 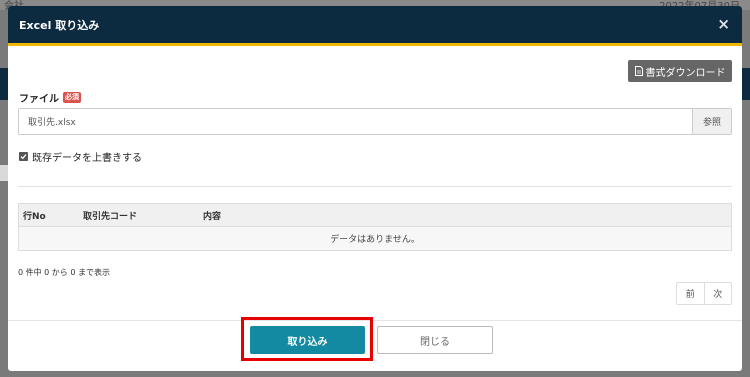 I want to click on table-header-row: 行No 取引先コード 内容, so click(x=375, y=215).